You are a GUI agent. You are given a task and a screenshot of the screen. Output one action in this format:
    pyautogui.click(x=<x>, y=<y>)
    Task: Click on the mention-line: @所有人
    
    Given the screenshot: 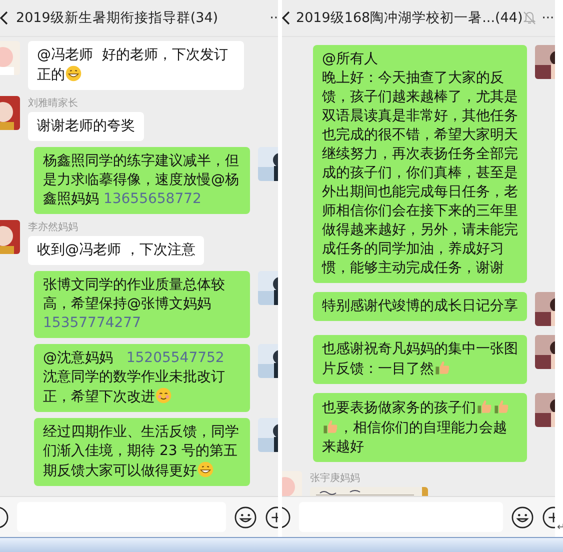 What is the action you would take?
    pyautogui.click(x=350, y=59)
    